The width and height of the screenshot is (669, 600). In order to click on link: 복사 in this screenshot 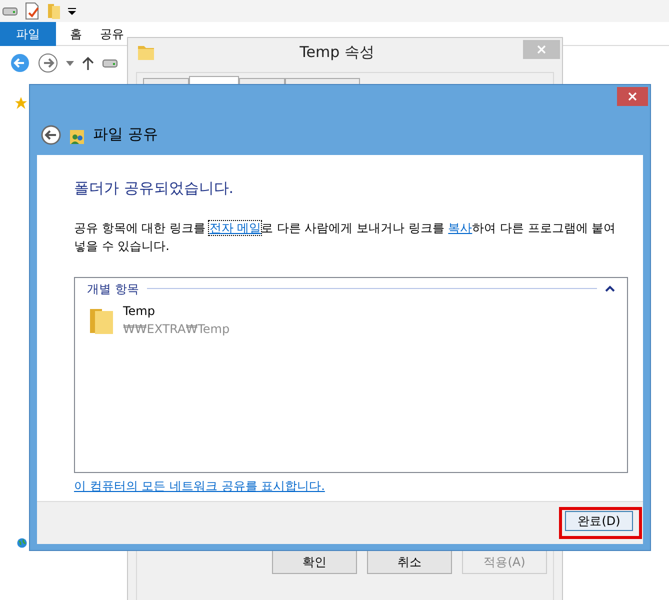, I will do `click(460, 227)`.